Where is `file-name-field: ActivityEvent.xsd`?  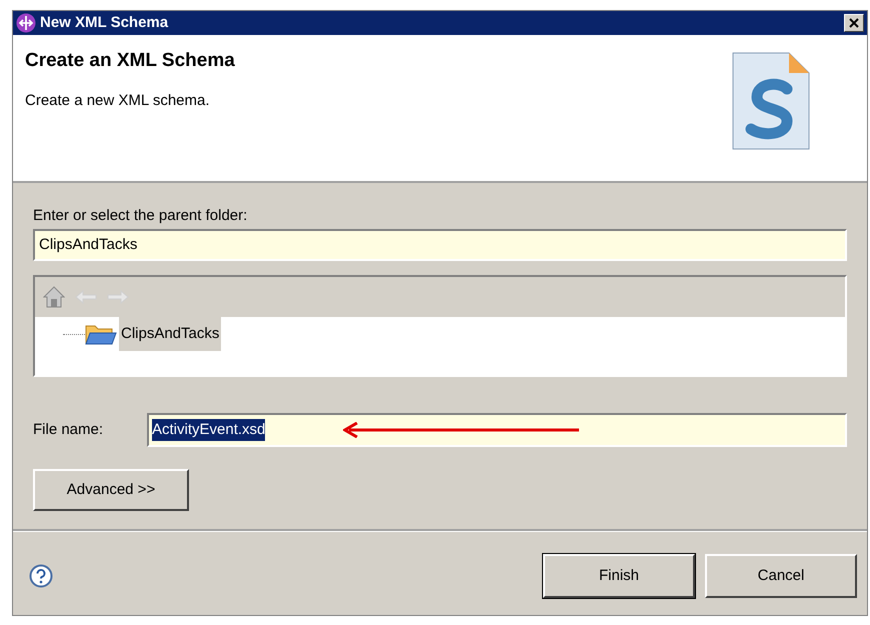
file-name-field: ActivityEvent.xsd is located at coordinates (497, 430).